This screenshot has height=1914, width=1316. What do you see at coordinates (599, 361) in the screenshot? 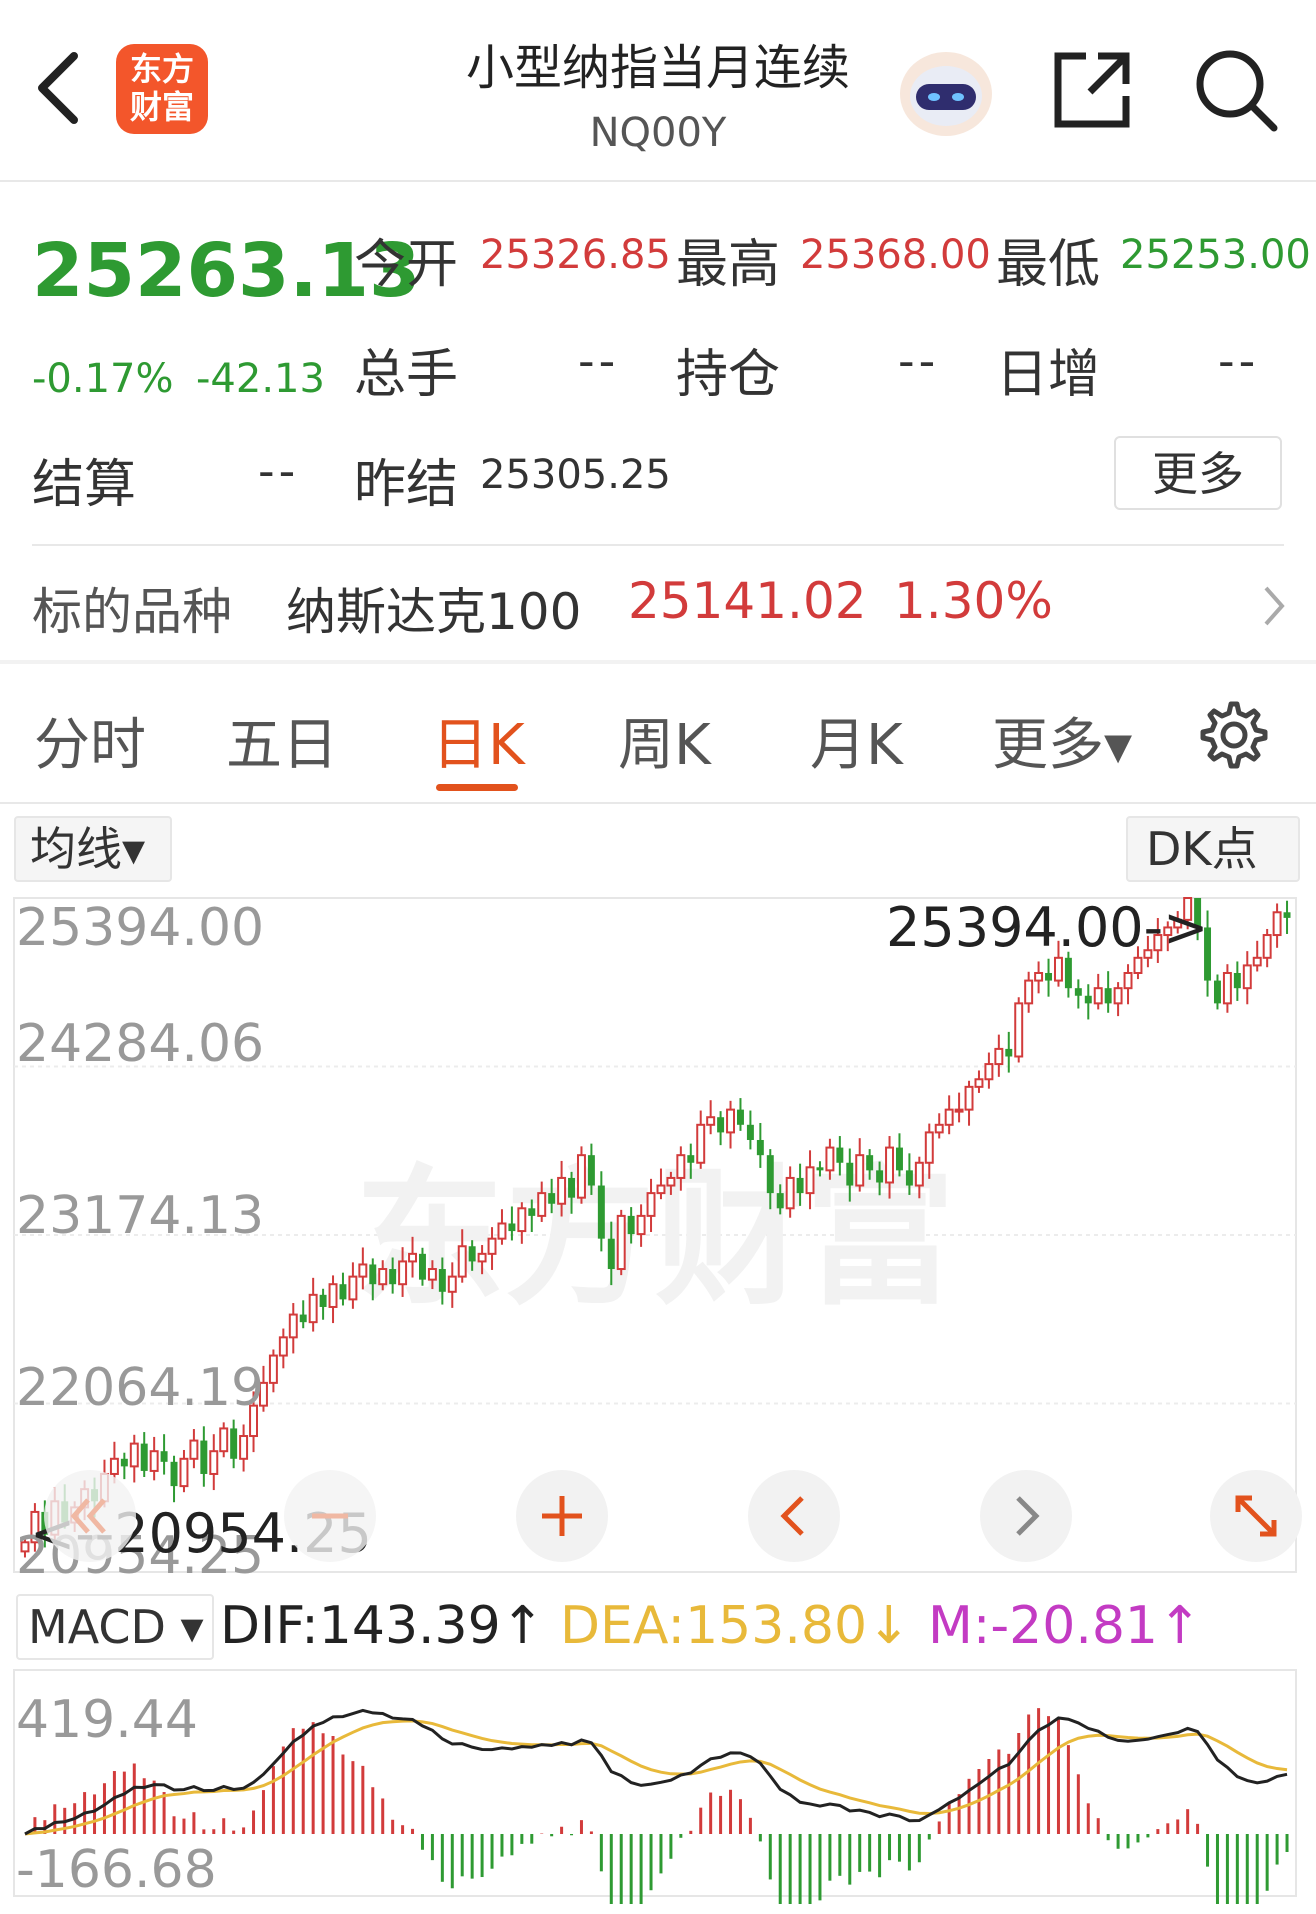
I see `volume-value: --` at bounding box center [599, 361].